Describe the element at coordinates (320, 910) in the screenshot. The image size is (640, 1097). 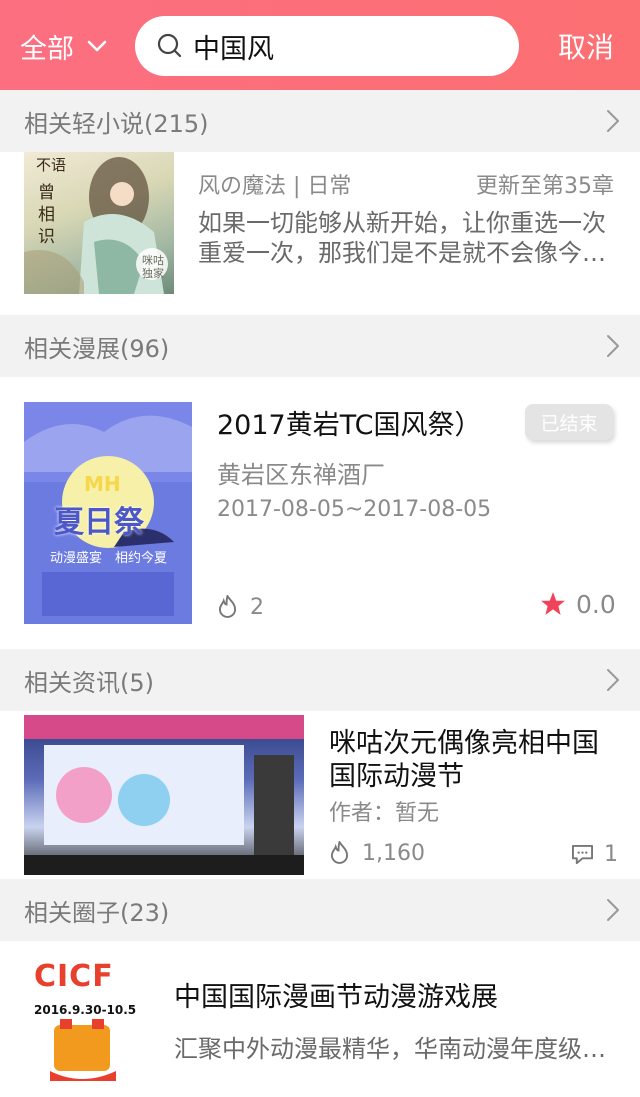
I see `section-header-circles: 相关圈子(23)` at that location.